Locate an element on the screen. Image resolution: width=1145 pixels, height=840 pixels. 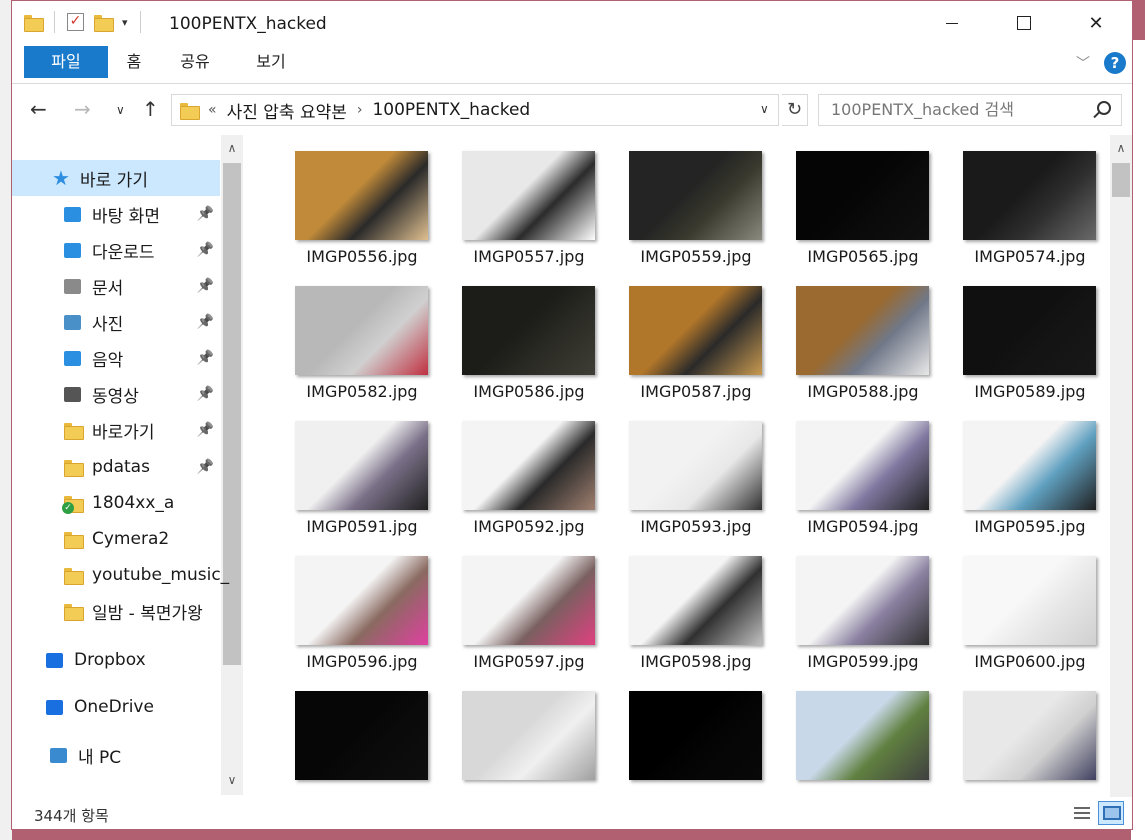
folder-synced-icon: ✓ is located at coordinates (73, 504).